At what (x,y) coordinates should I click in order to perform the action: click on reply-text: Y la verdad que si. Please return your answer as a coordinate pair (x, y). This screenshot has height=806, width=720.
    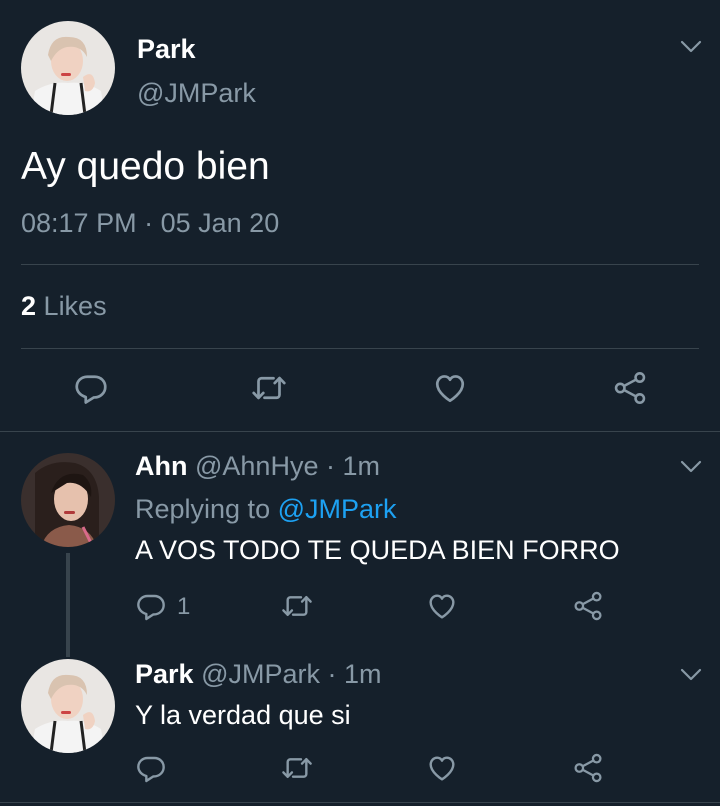
    Looking at the image, I should click on (243, 715).